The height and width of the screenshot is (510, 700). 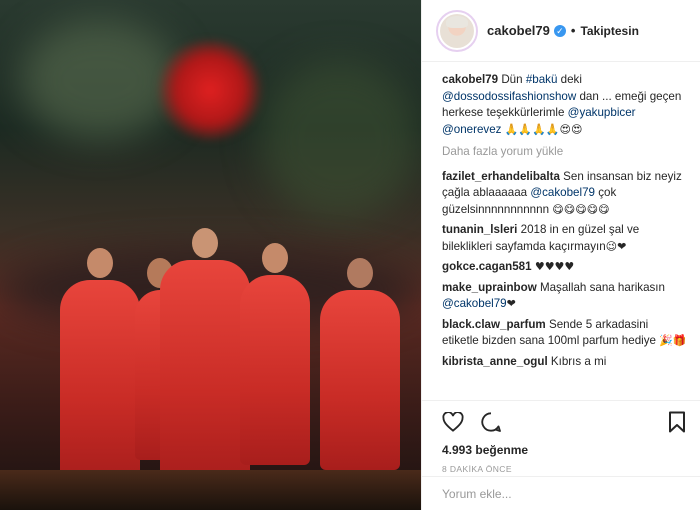 I want to click on post-timestamp: 8 DAKİKA ÖNCE, so click(x=477, y=469).